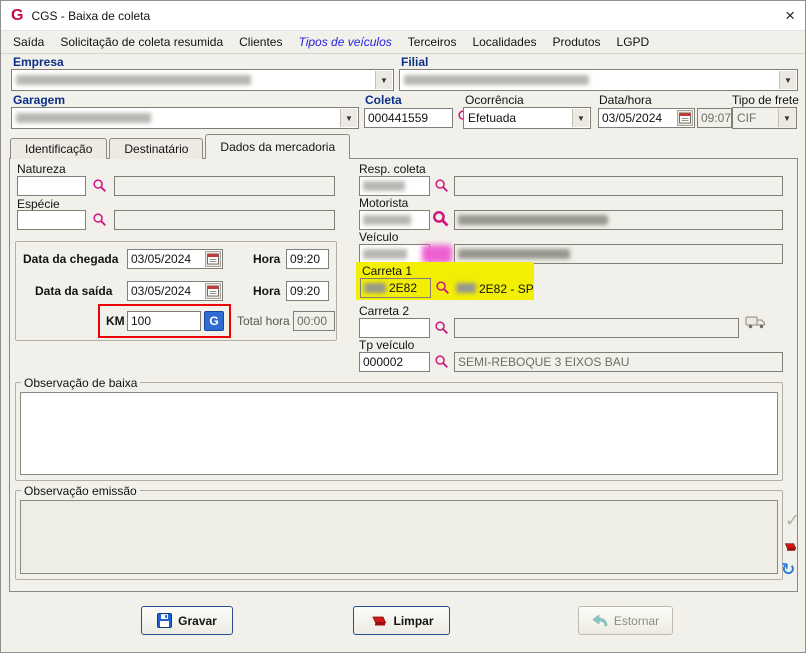  I want to click on titlebar: G CGS - Baixa de coleta ×, so click(403, 16).